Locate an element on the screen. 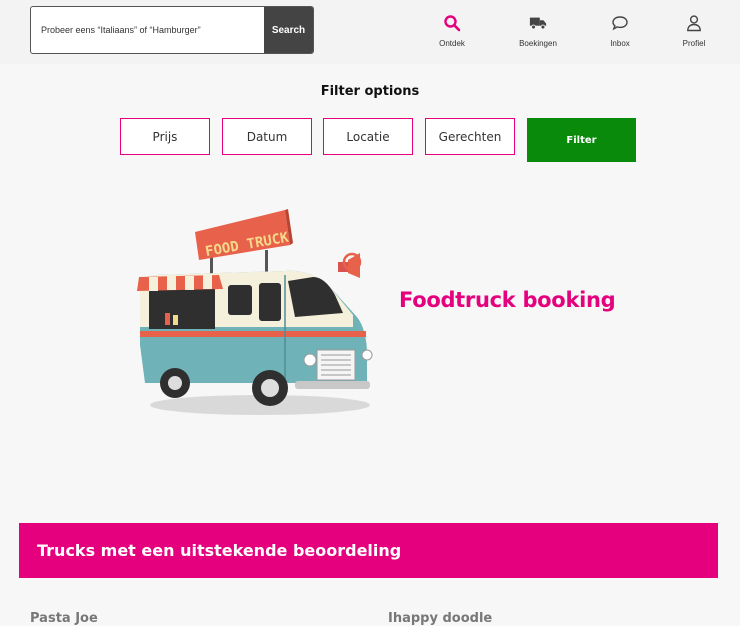 The image size is (740, 626). chat-bubble-icon is located at coordinates (620, 23).